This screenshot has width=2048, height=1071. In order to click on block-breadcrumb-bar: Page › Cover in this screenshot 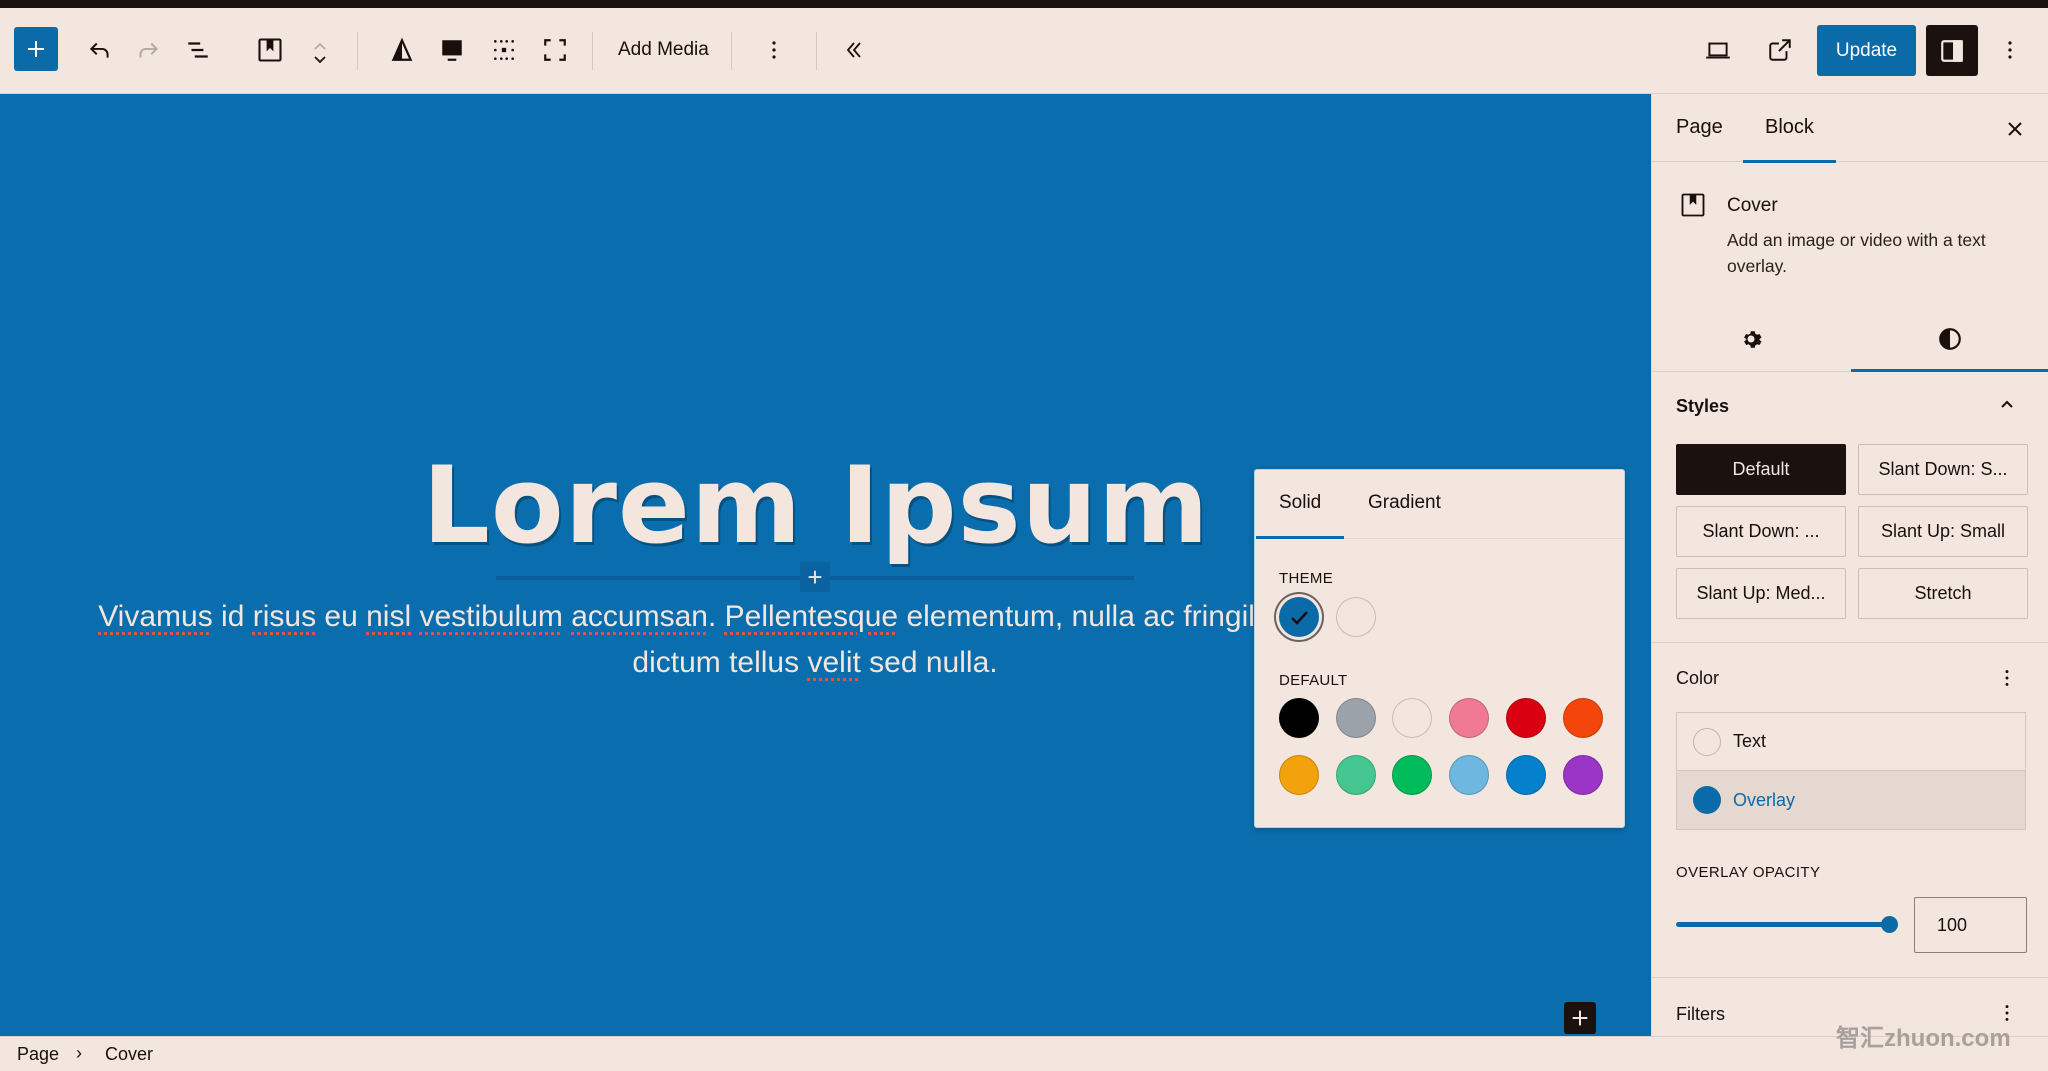, I will do `click(1024, 1053)`.